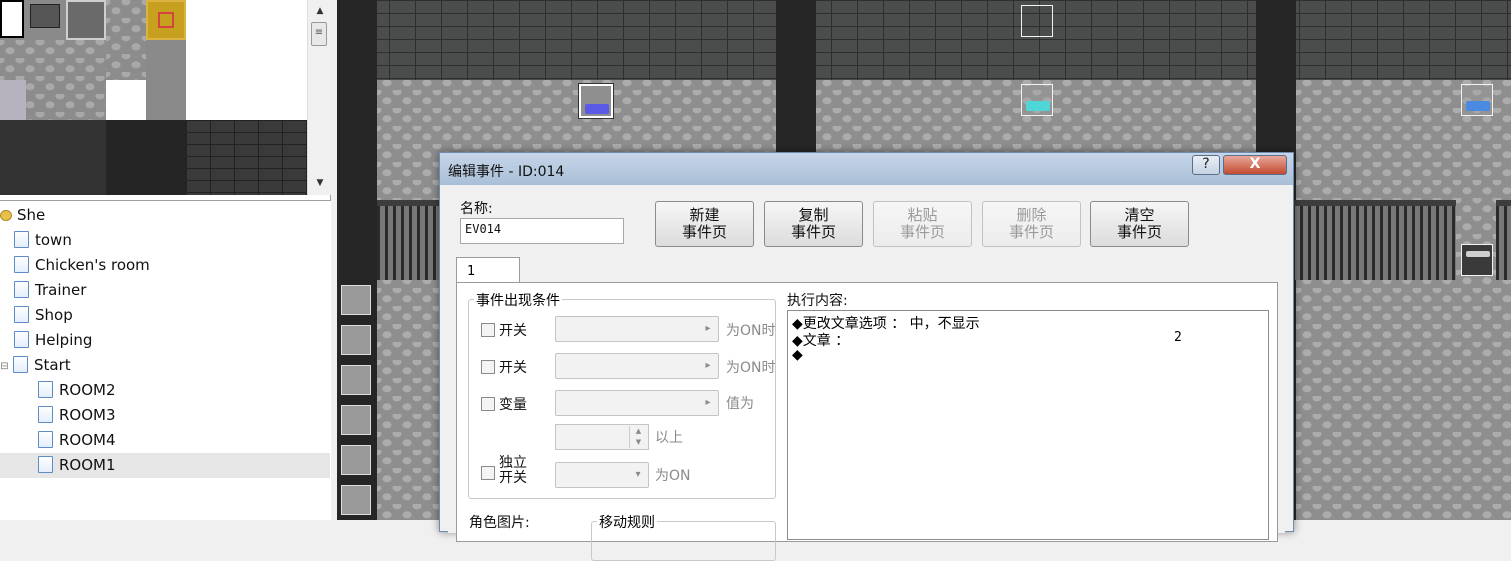  I want to click on project-folder-icon, so click(6, 215).